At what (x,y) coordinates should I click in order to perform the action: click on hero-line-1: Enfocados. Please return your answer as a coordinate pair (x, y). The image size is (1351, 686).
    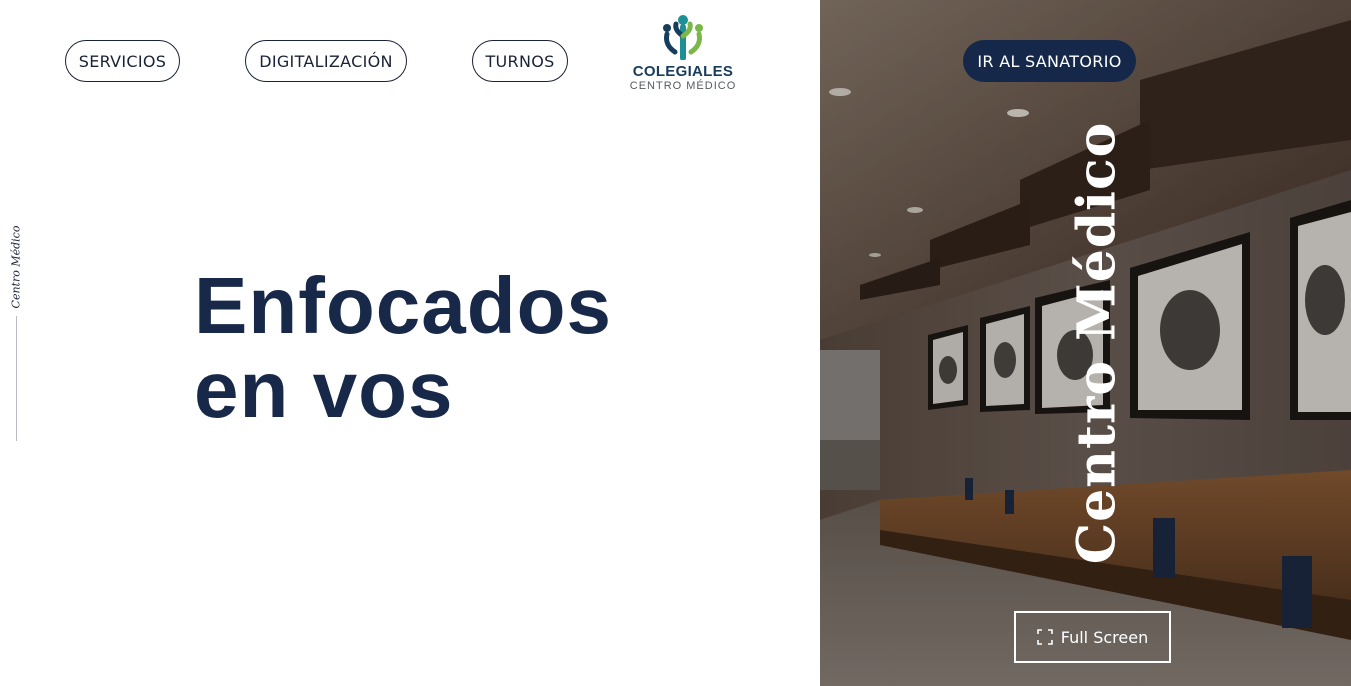
    Looking at the image, I should click on (403, 305).